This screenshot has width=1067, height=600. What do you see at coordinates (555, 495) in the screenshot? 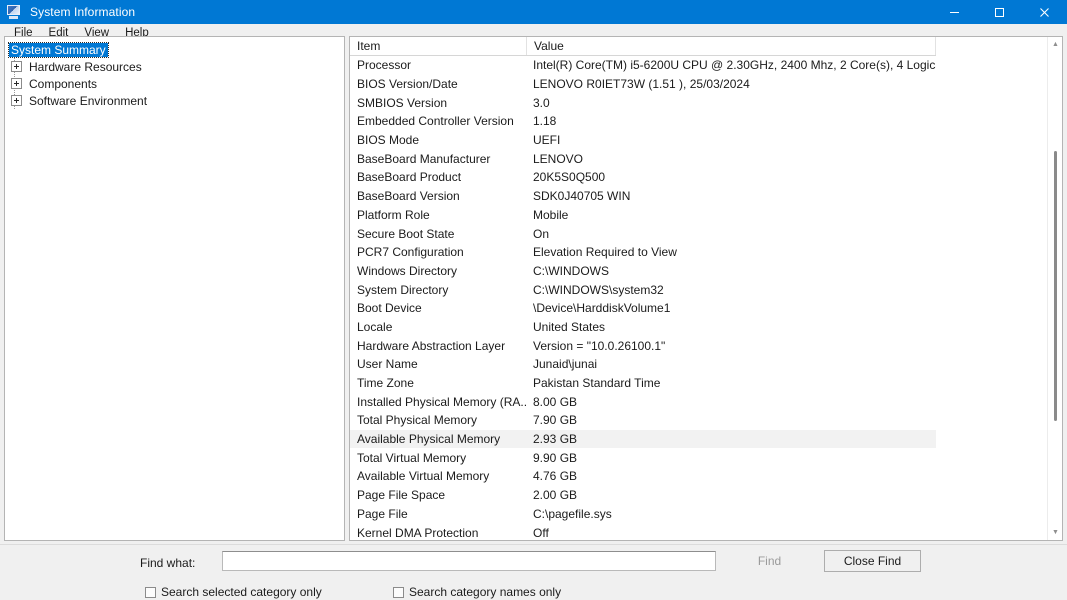
I see `row-value-cell: 2.00 GB` at bounding box center [555, 495].